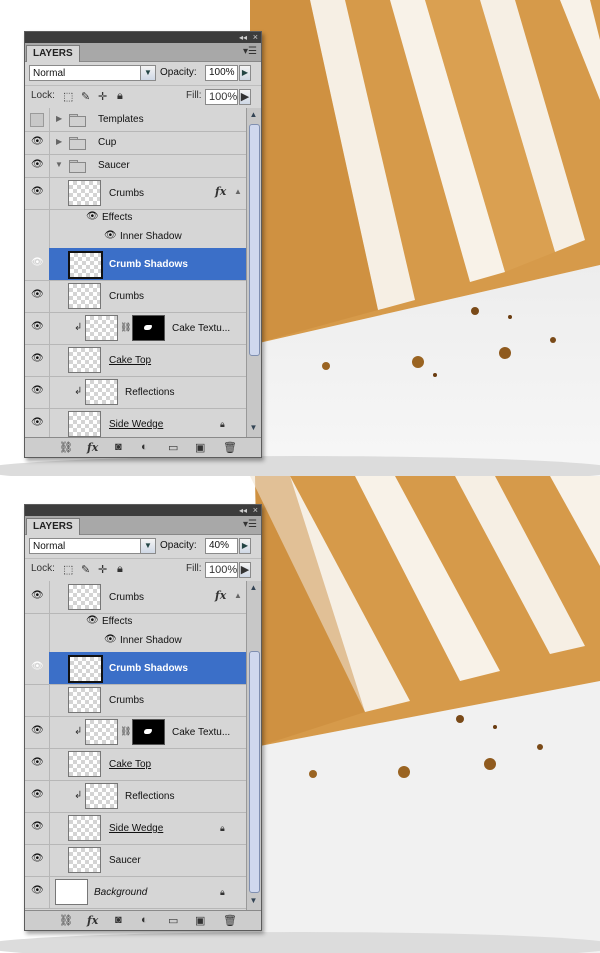  What do you see at coordinates (136, 796) in the screenshot?
I see `layer-row-reflections: 👁︎ ↲ Reflections` at bounding box center [136, 796].